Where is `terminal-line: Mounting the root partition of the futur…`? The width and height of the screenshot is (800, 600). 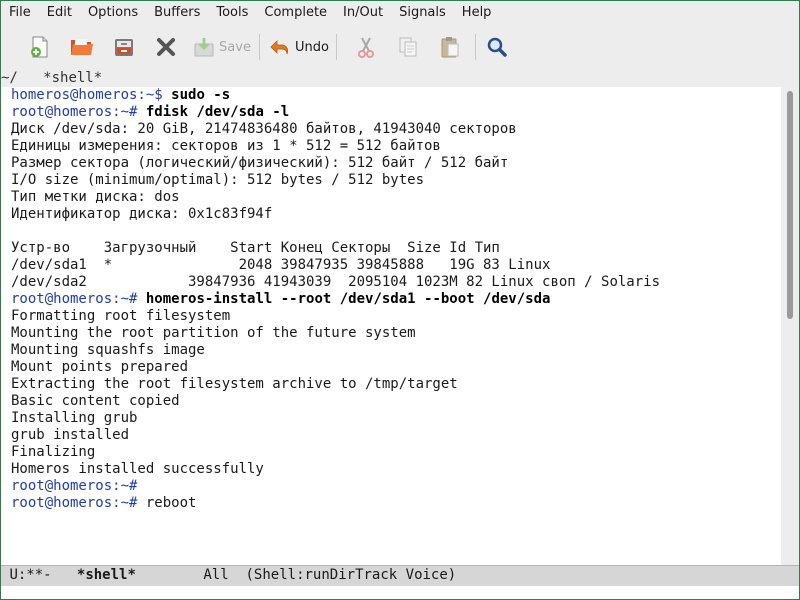
terminal-line: Mounting the root partition of the futur… is located at coordinates (335, 333).